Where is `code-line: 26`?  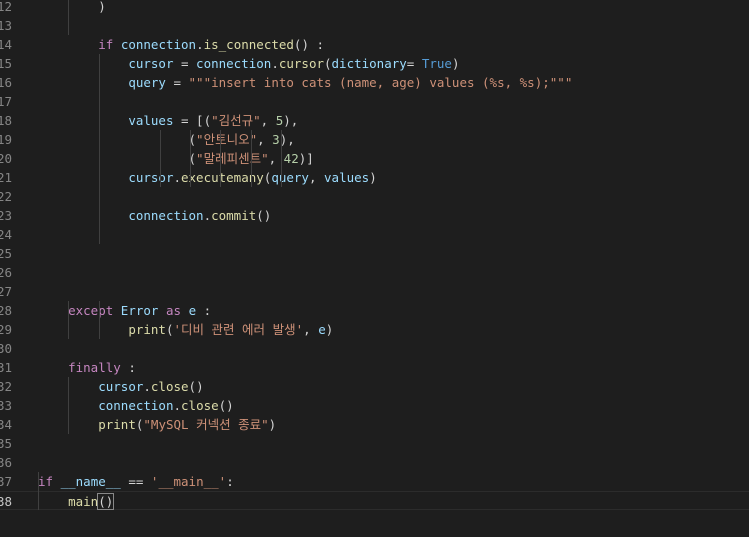 code-line: 26 is located at coordinates (374, 272).